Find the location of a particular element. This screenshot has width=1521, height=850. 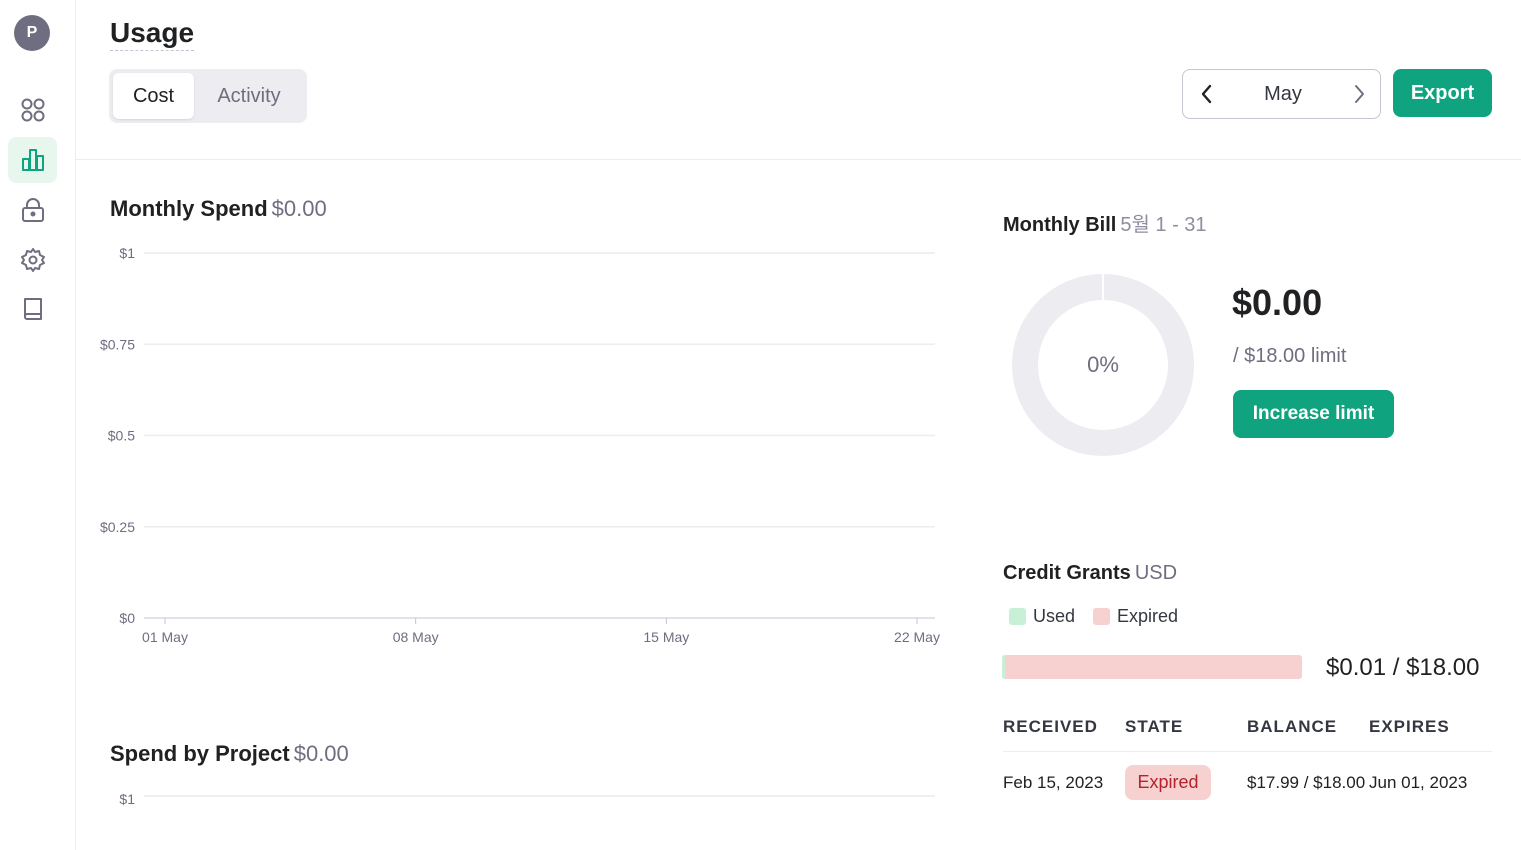

spend-by-project-total: $0.00 is located at coordinates (321, 753).